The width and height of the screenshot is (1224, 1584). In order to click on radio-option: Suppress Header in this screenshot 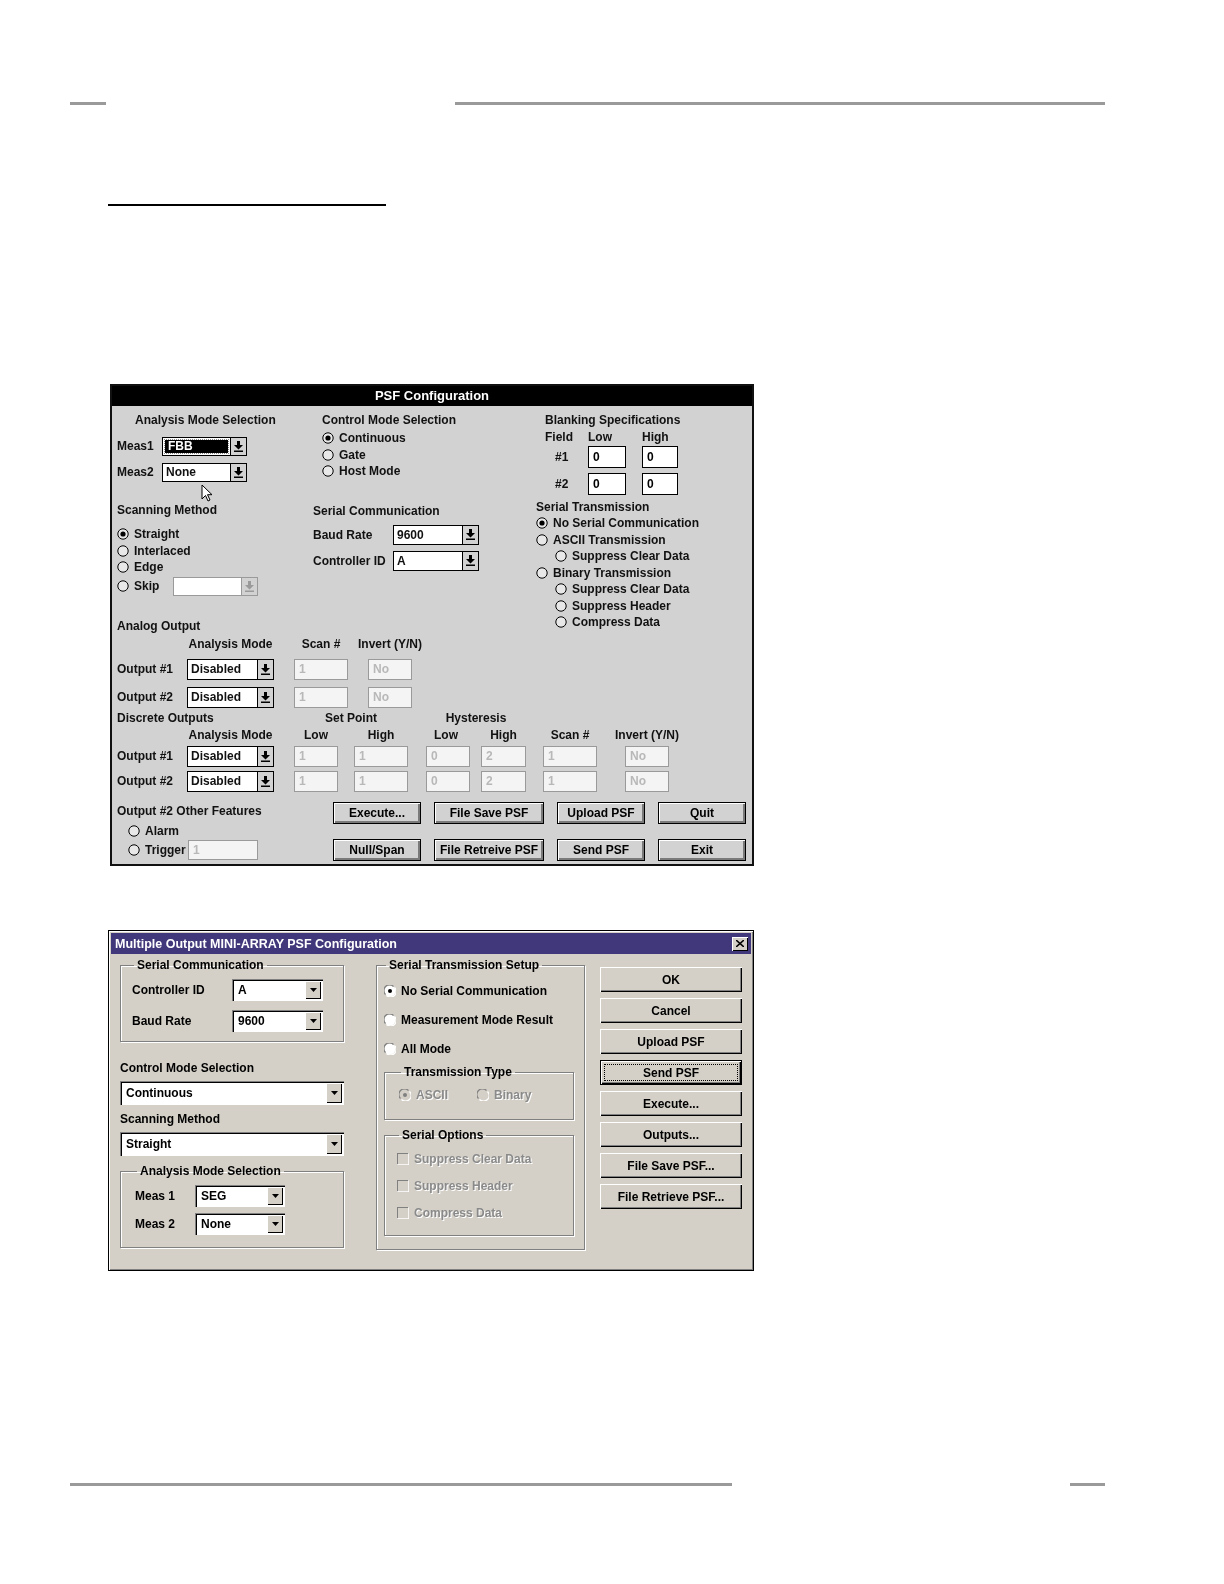, I will do `click(613, 605)`.